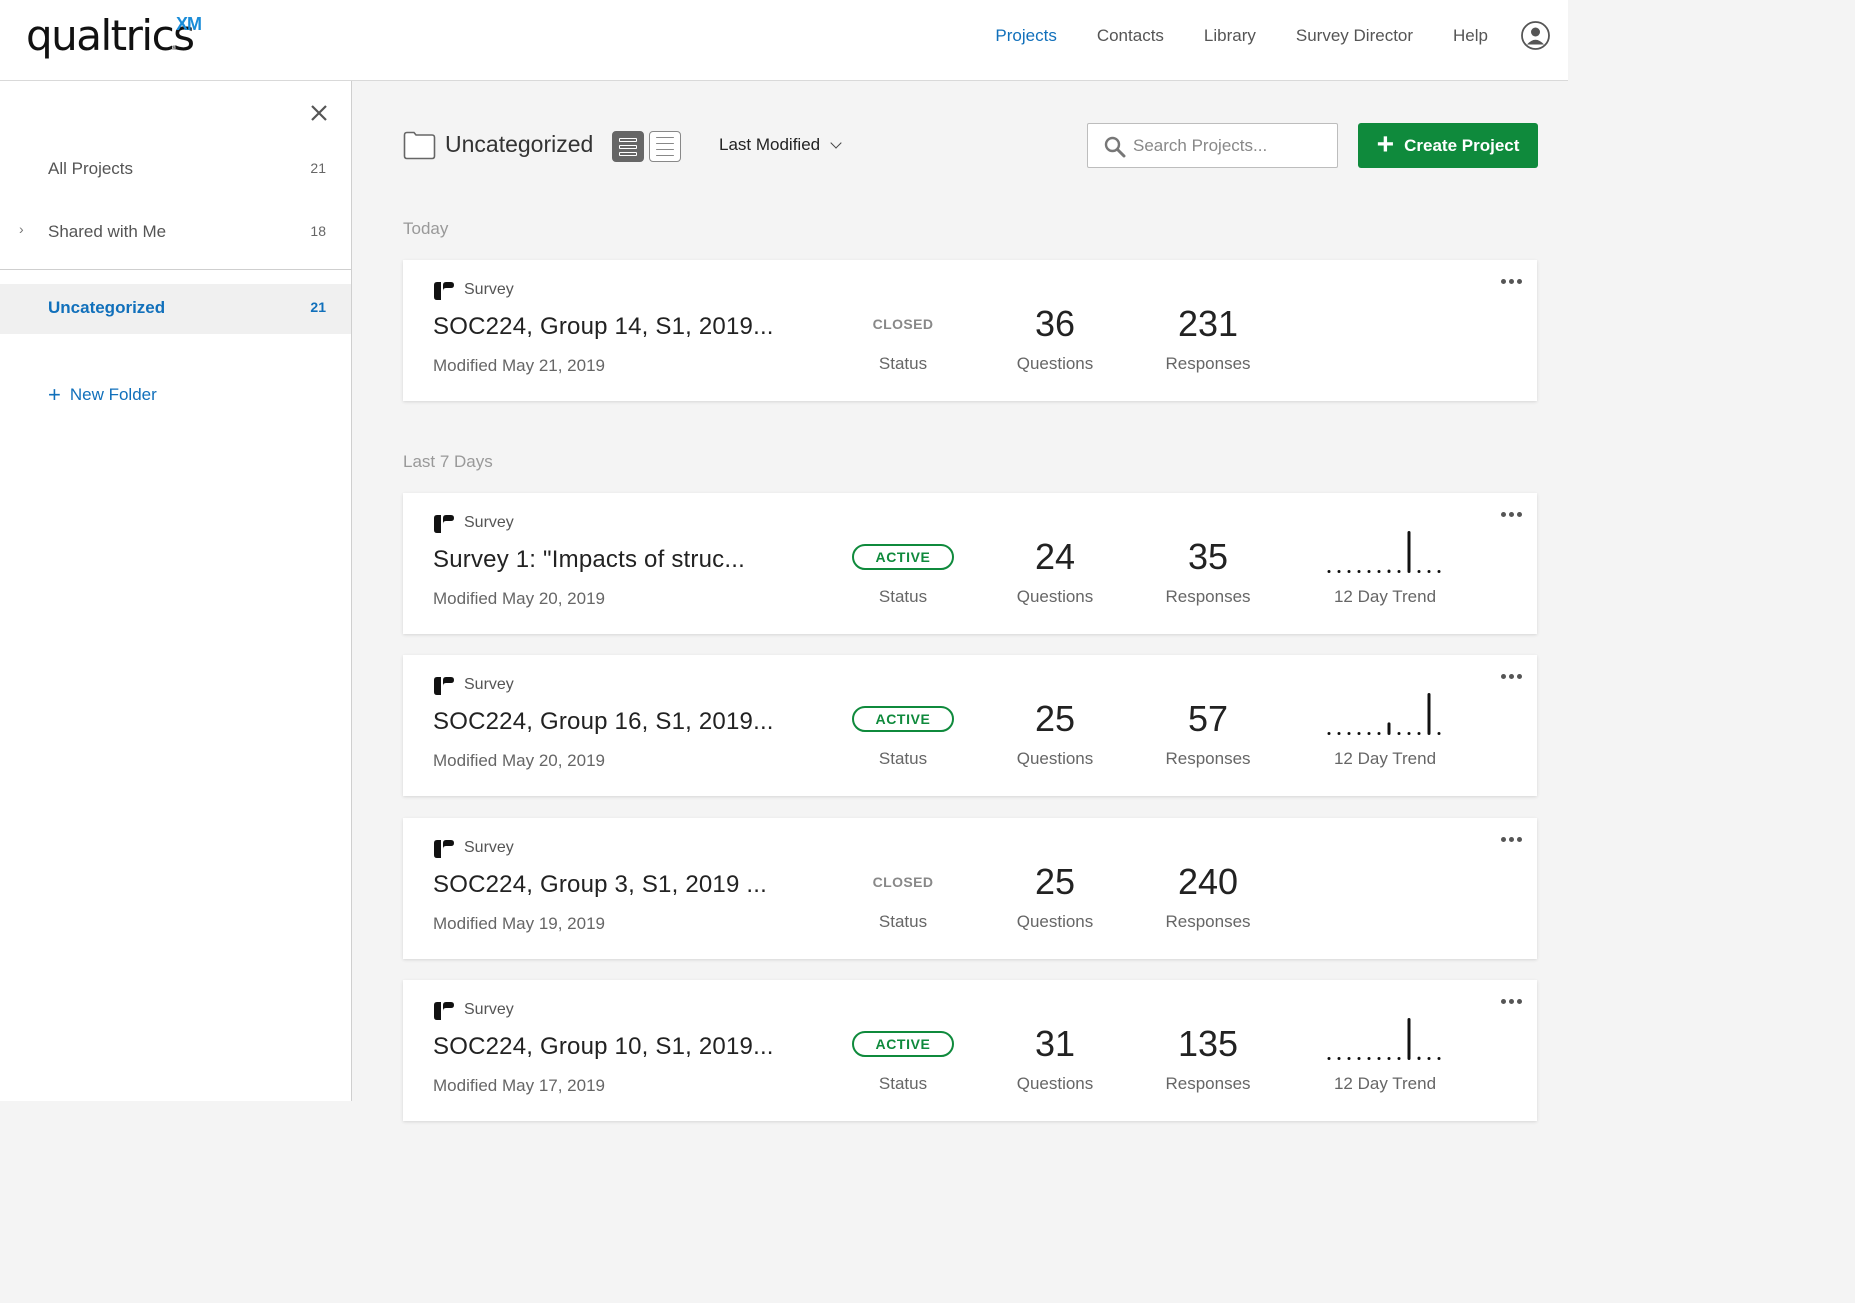 The width and height of the screenshot is (1855, 1303). I want to click on nav-help: Help, so click(1470, 36).